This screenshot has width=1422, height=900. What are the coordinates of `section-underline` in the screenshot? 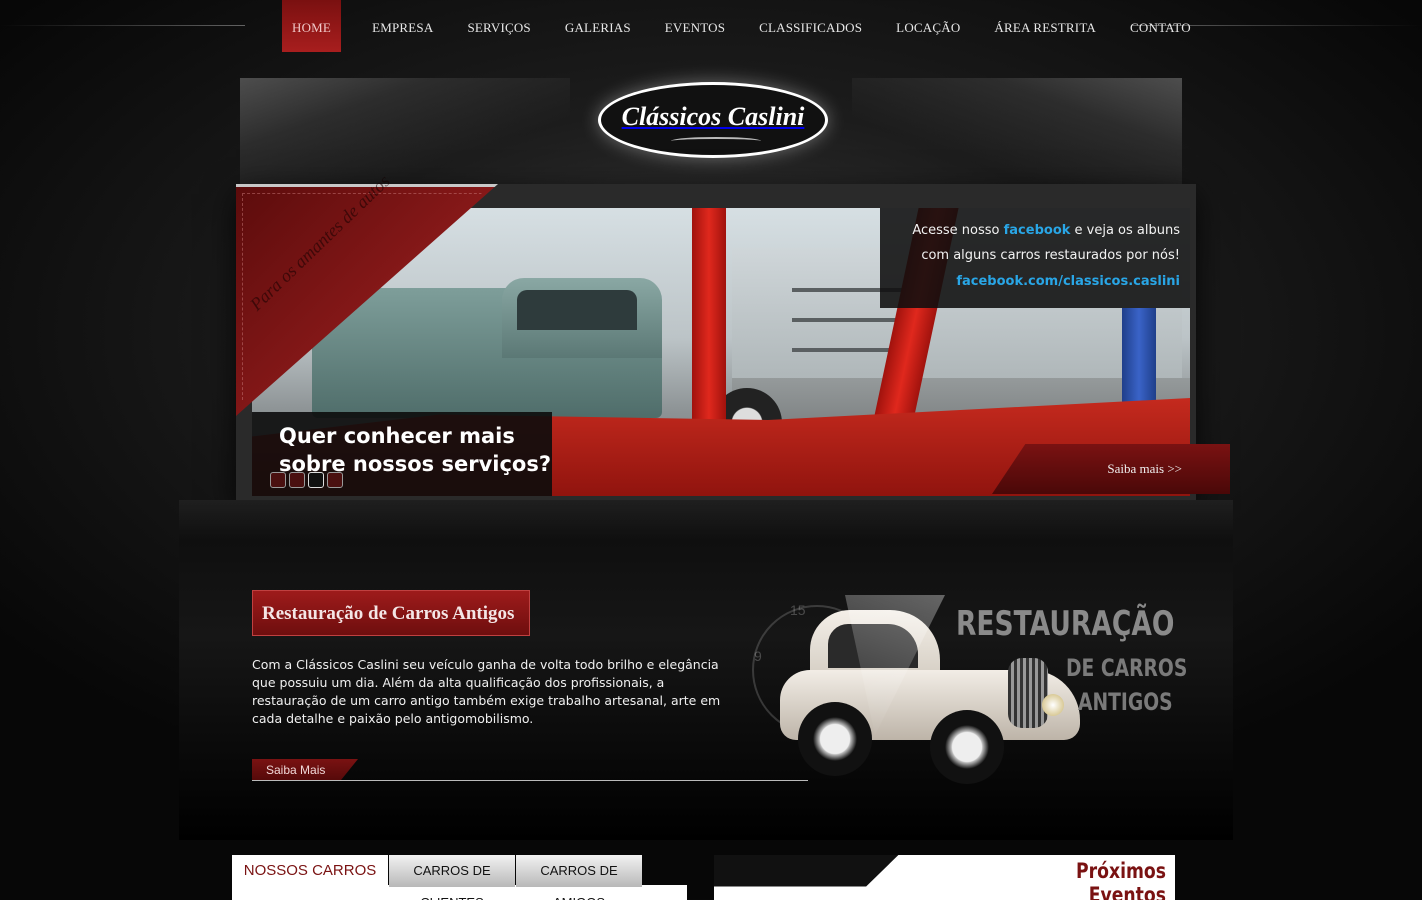 It's located at (530, 780).